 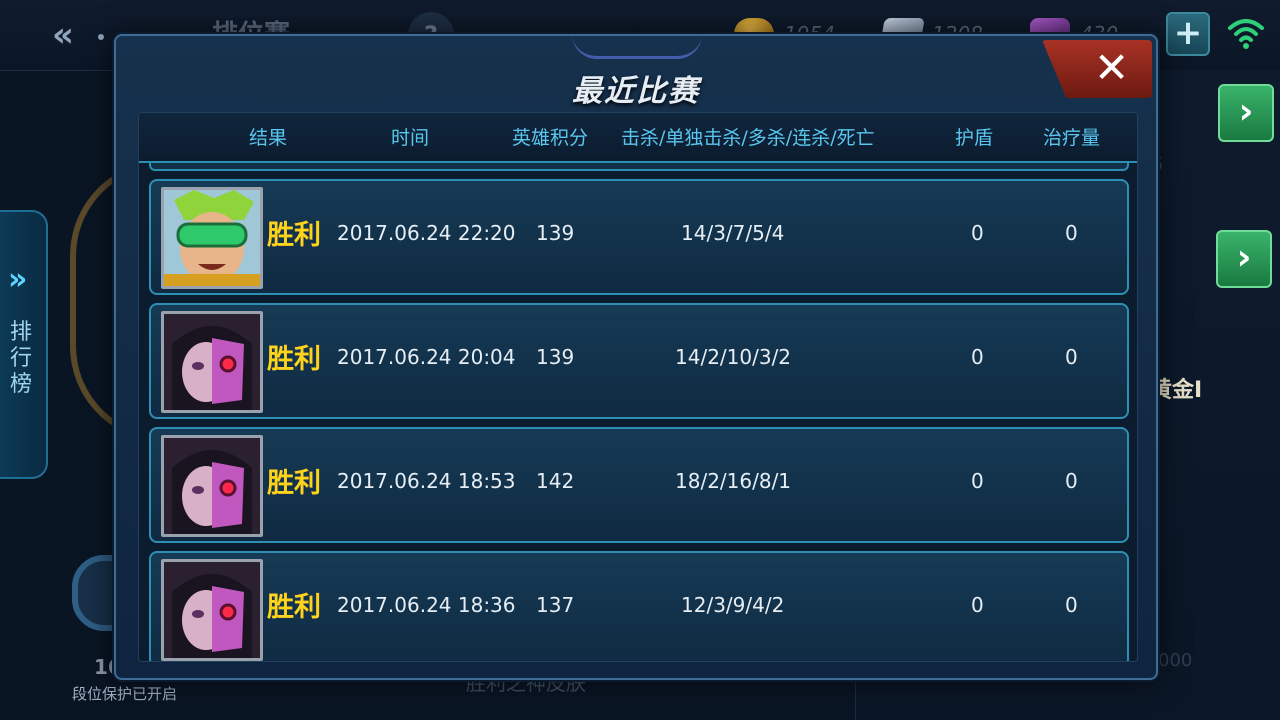 I want to click on kill-stats: 14/2/10/3/2, so click(x=733, y=357).